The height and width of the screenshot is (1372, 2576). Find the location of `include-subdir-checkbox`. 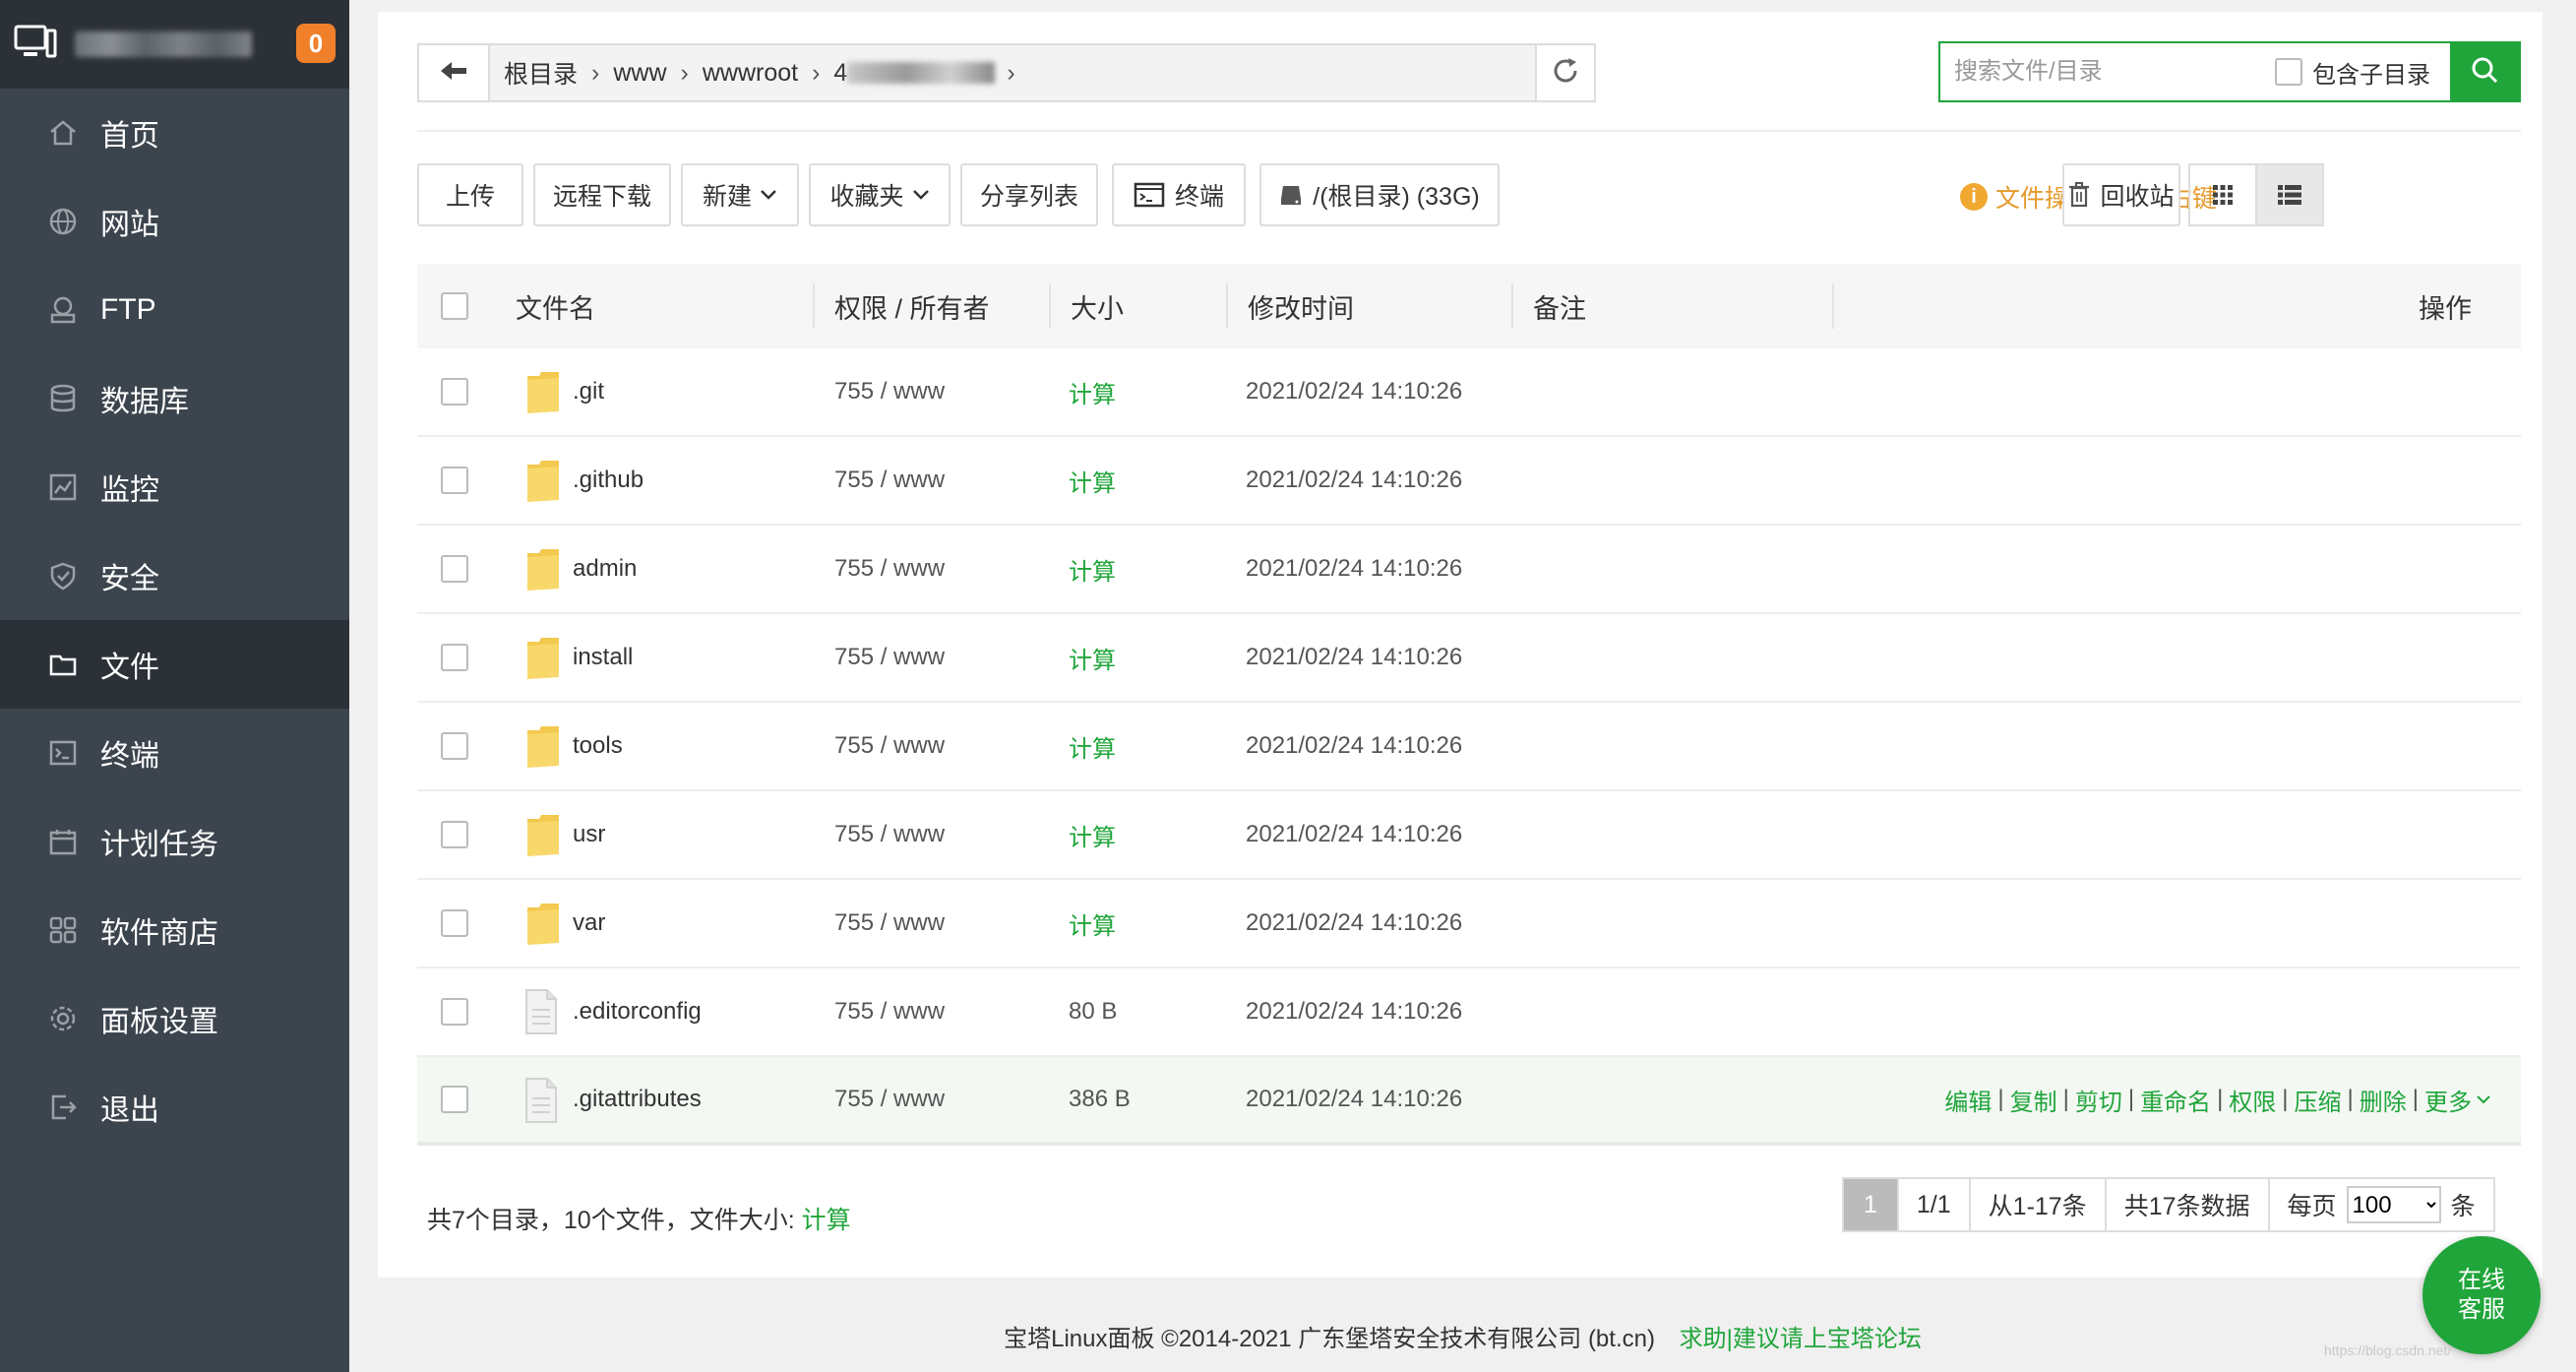

include-subdir-checkbox is located at coordinates (2288, 72).